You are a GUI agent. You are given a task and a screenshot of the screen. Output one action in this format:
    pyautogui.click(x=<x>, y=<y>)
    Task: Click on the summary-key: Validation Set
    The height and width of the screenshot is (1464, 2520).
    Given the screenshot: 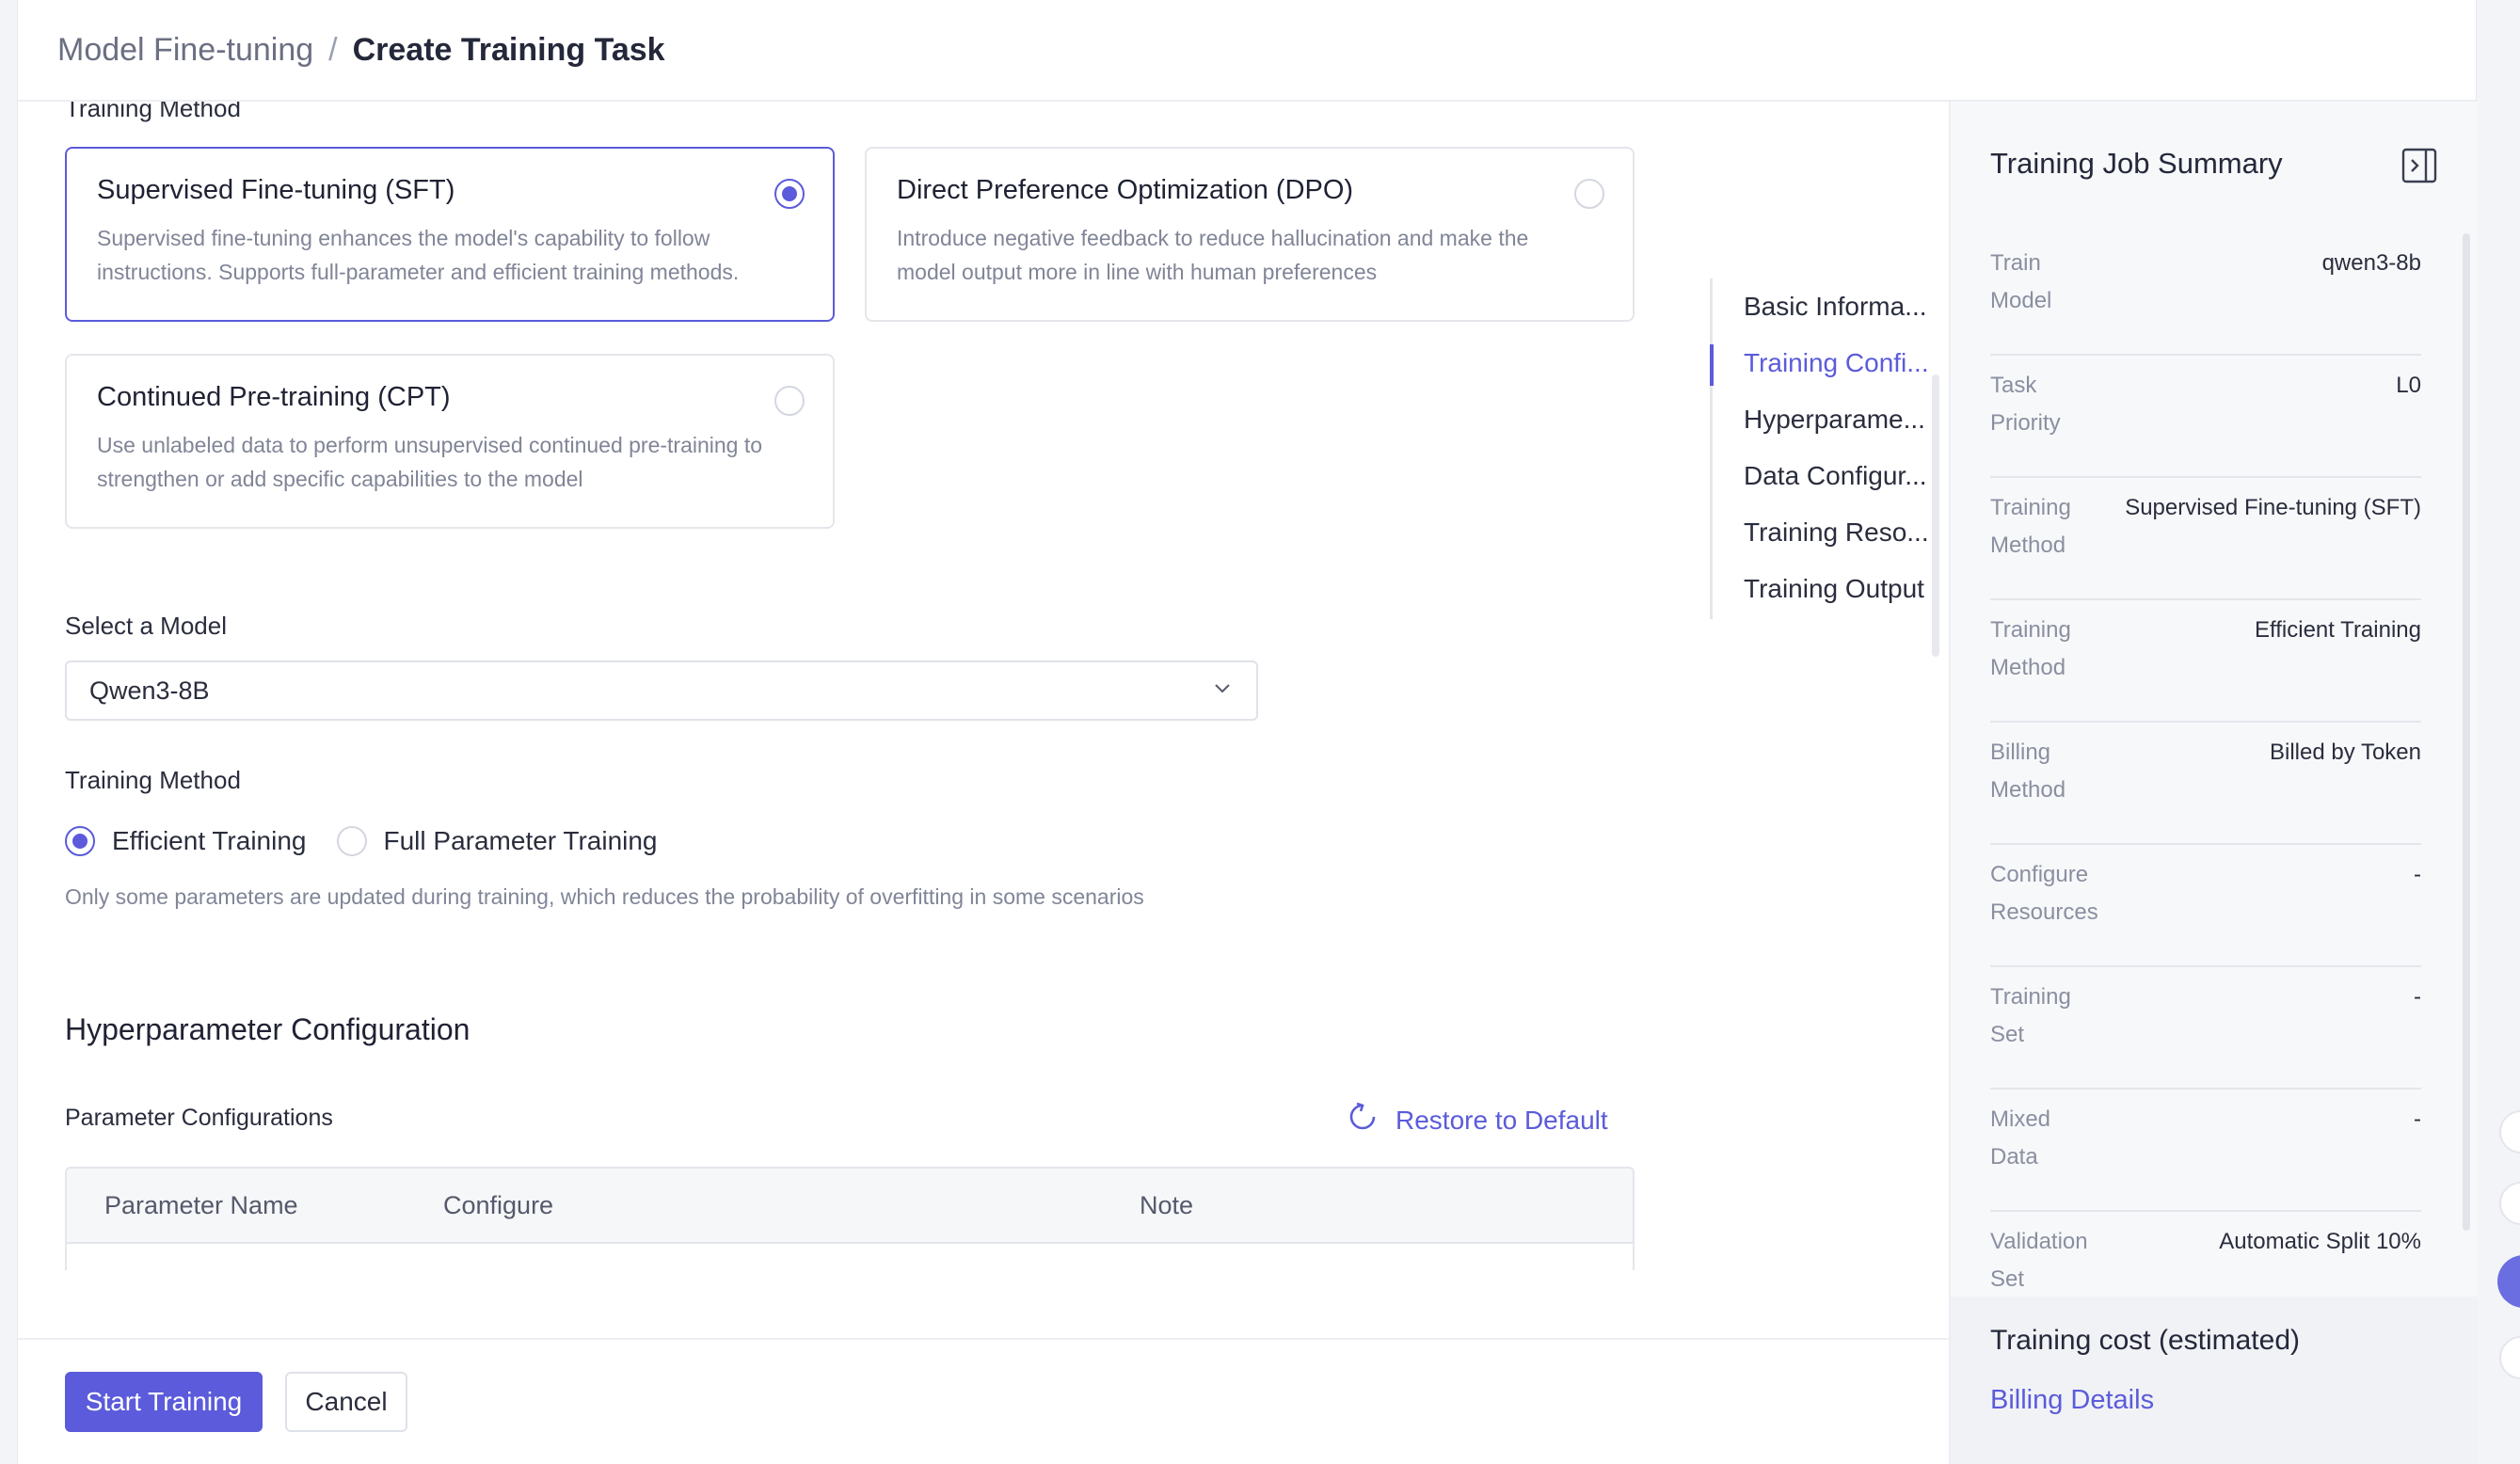 What is the action you would take?
    pyautogui.click(x=2039, y=1260)
    